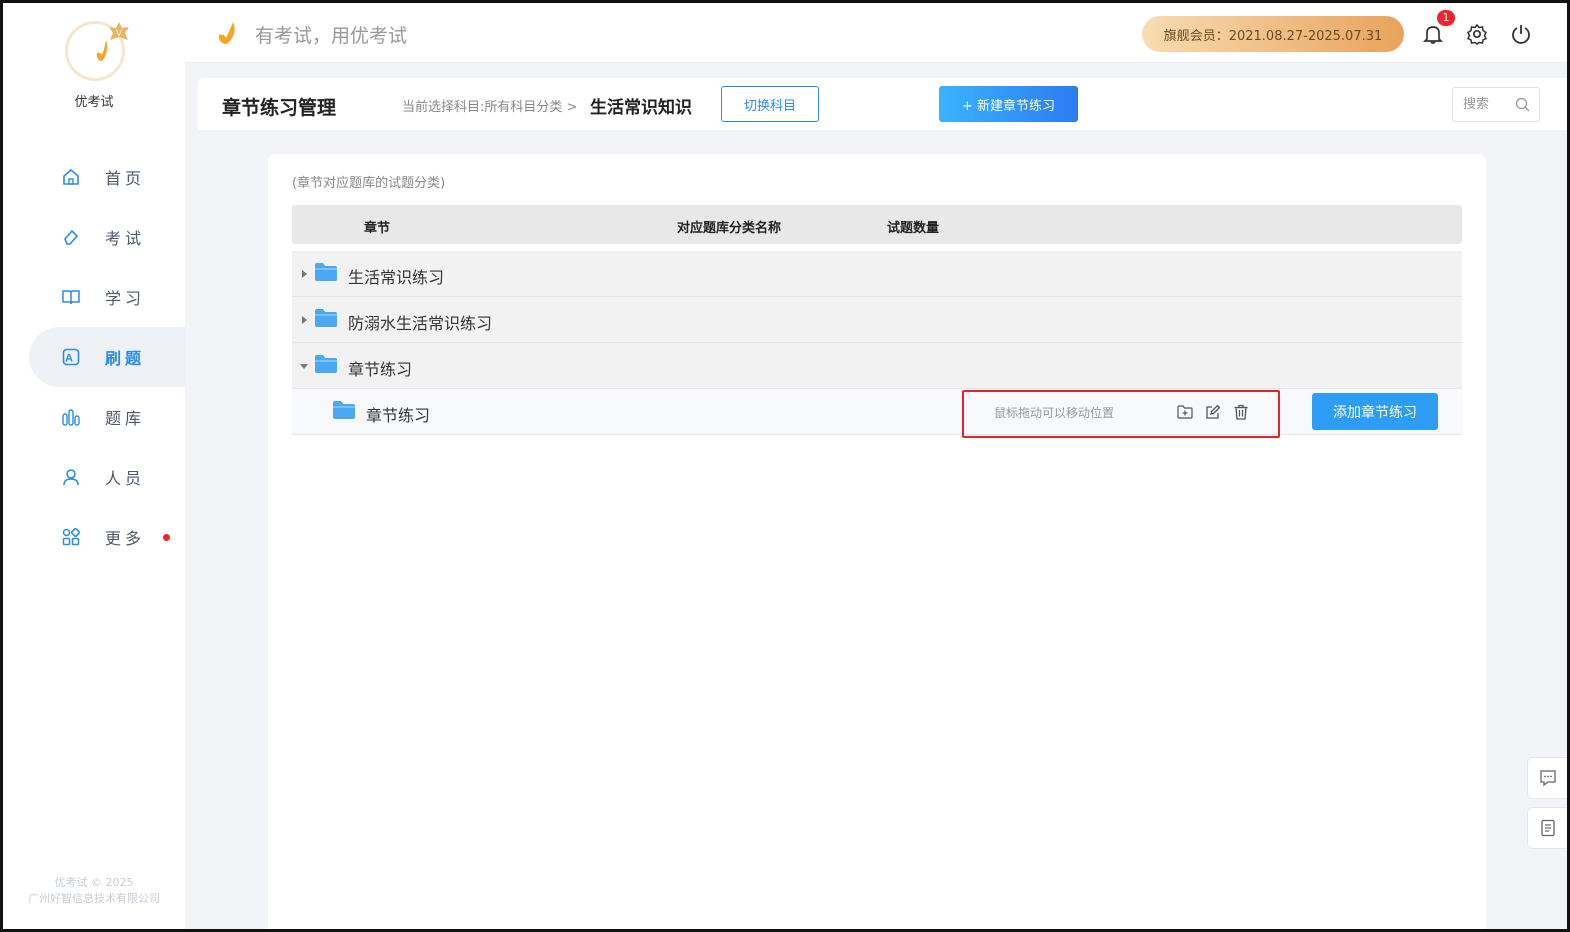 The height and width of the screenshot is (932, 1570). I want to click on column-header-chapter: 章节, so click(377, 228).